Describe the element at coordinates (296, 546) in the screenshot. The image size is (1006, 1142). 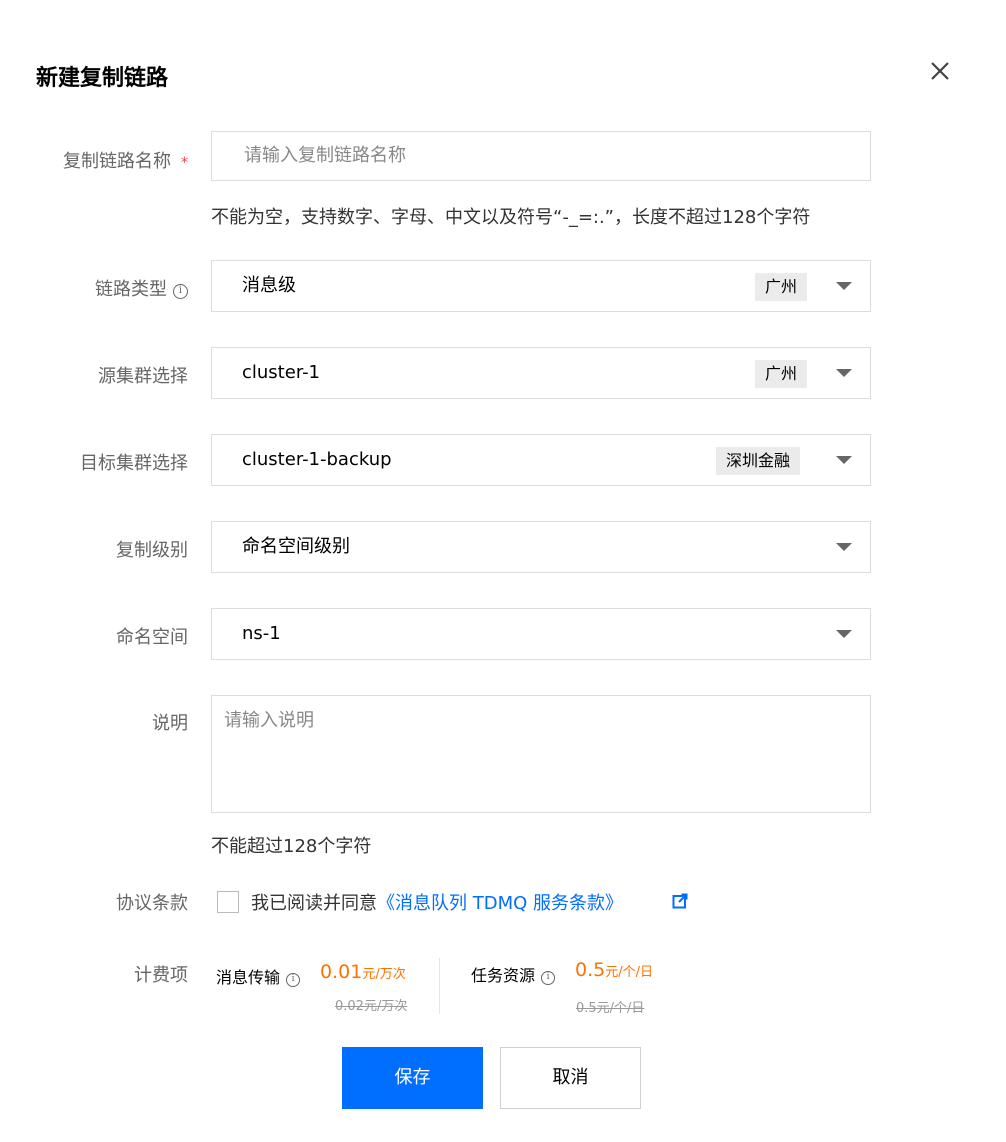
I see `replication-level-value: 命名空间级别` at that location.